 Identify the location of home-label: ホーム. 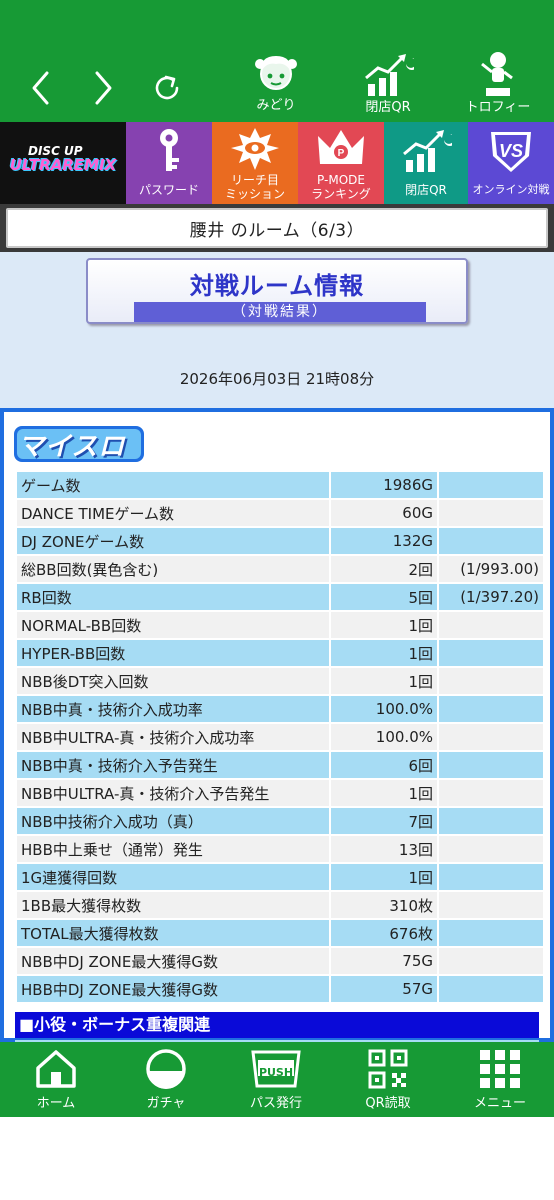
(56, 1103).